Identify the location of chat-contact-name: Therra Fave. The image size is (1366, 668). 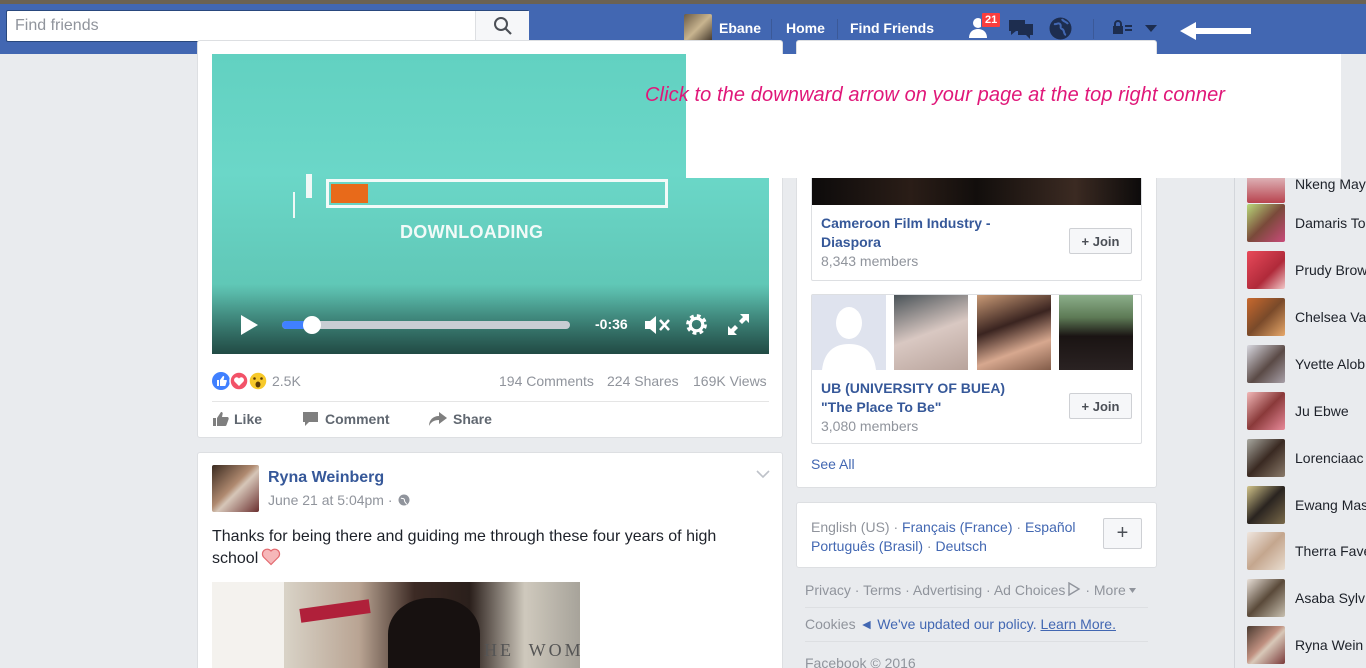
(1330, 551).